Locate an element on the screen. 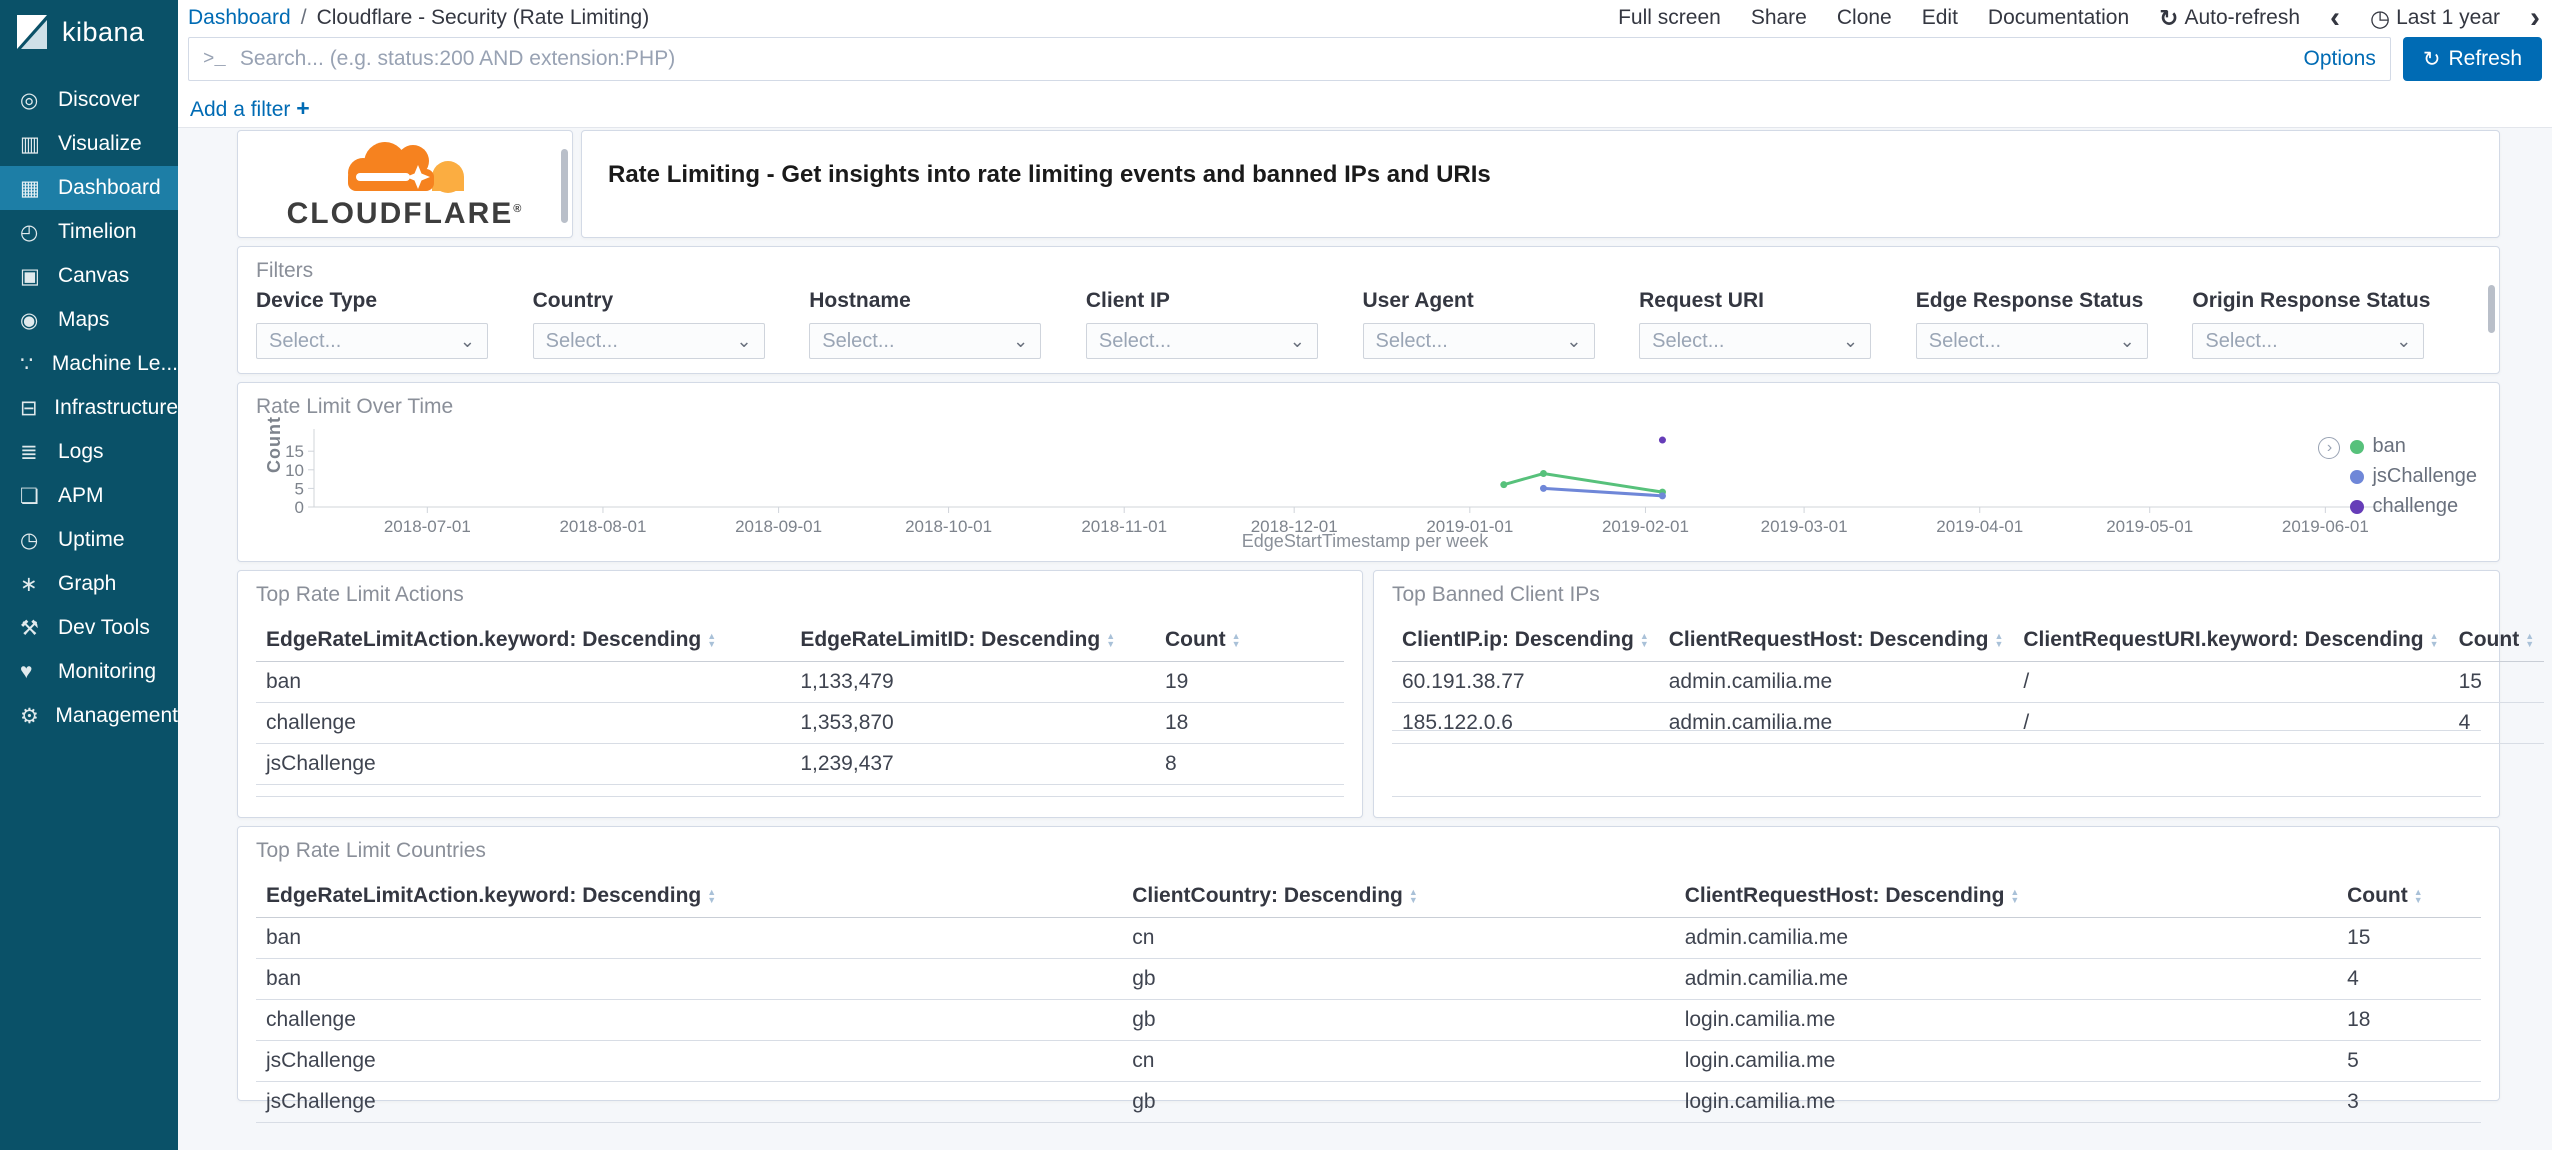 The image size is (2552, 1150). panel-title: Top Rate Limit Countries is located at coordinates (371, 850).